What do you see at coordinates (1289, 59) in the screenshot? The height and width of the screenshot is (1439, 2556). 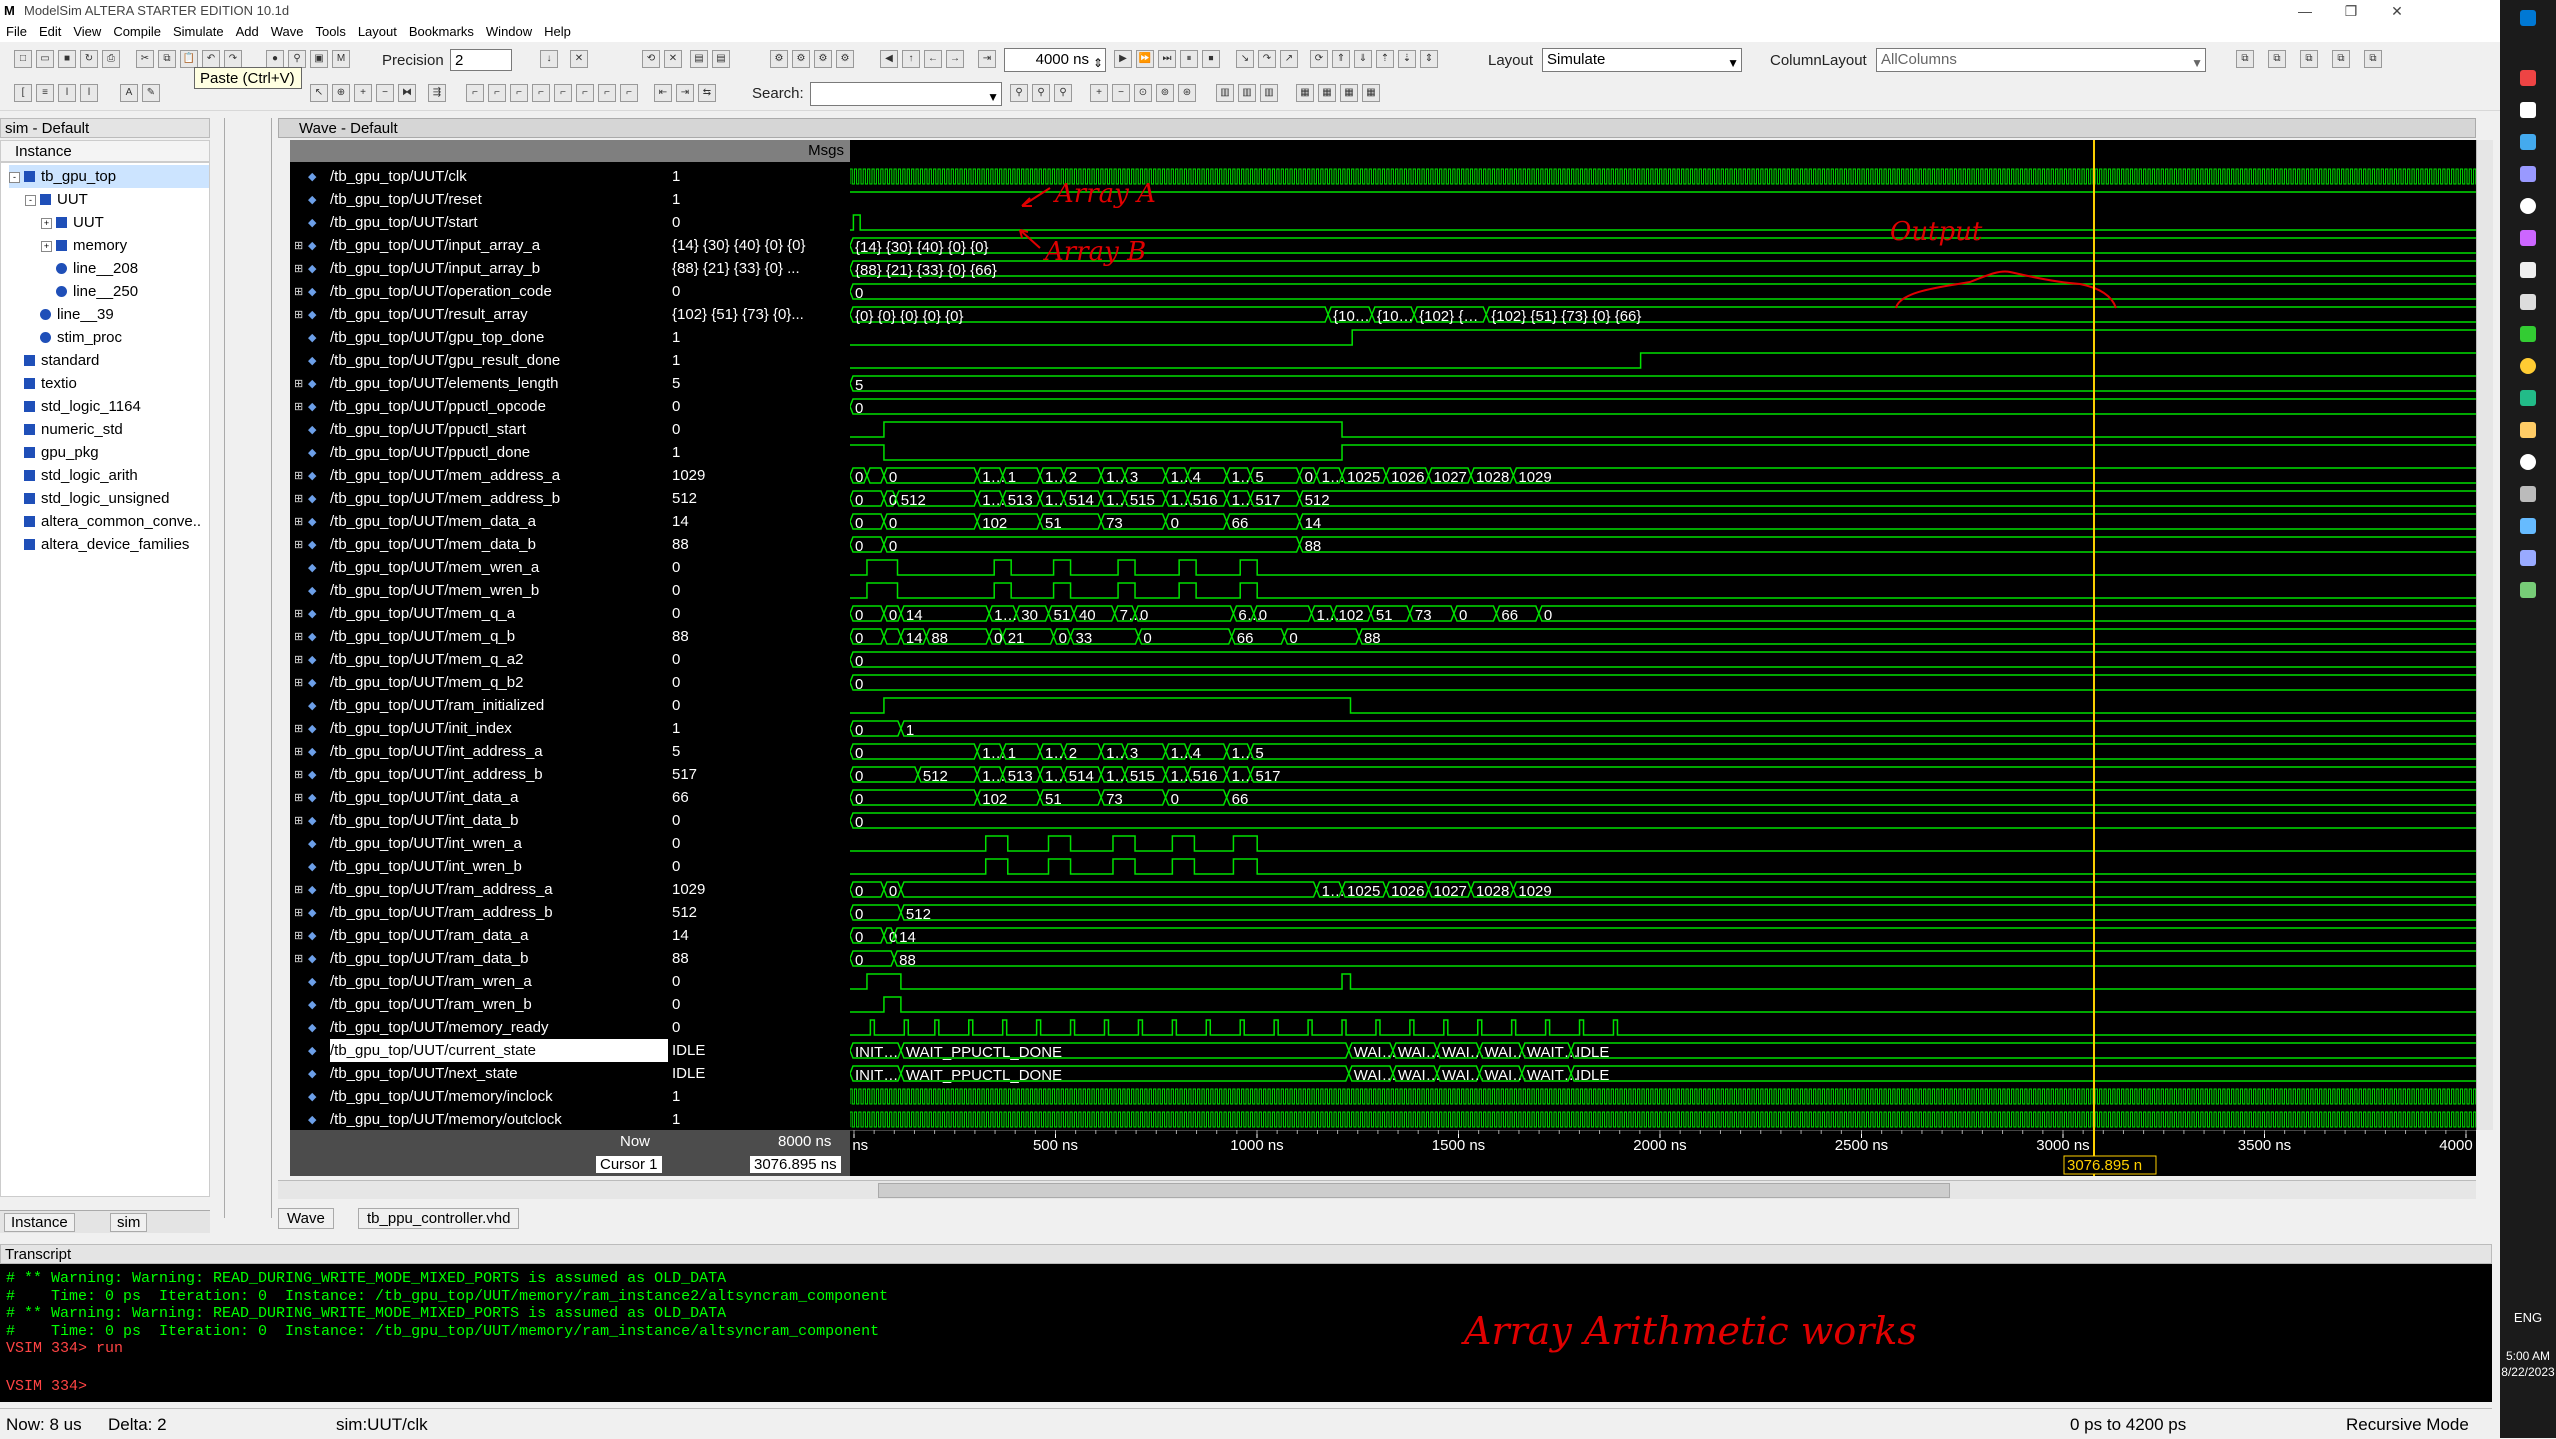 I see `step-out-icon: ↗` at bounding box center [1289, 59].